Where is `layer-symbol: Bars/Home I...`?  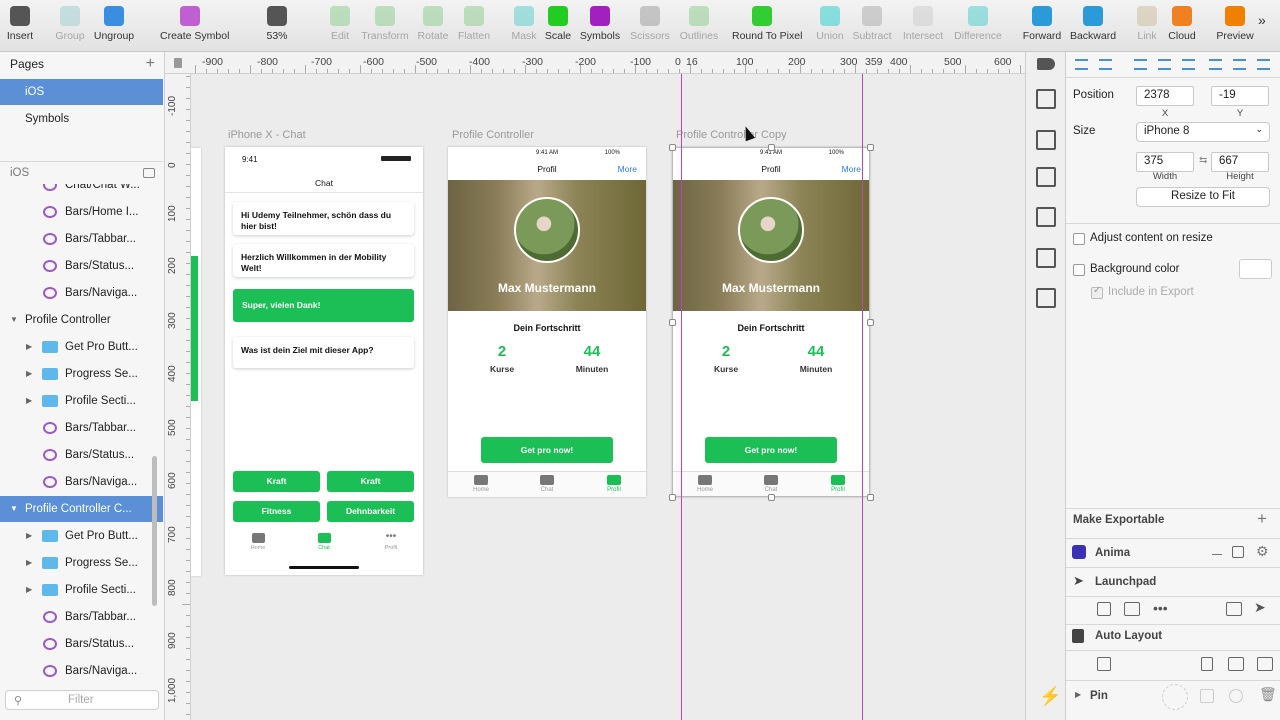 layer-symbol: Bars/Home I... is located at coordinates (81, 212).